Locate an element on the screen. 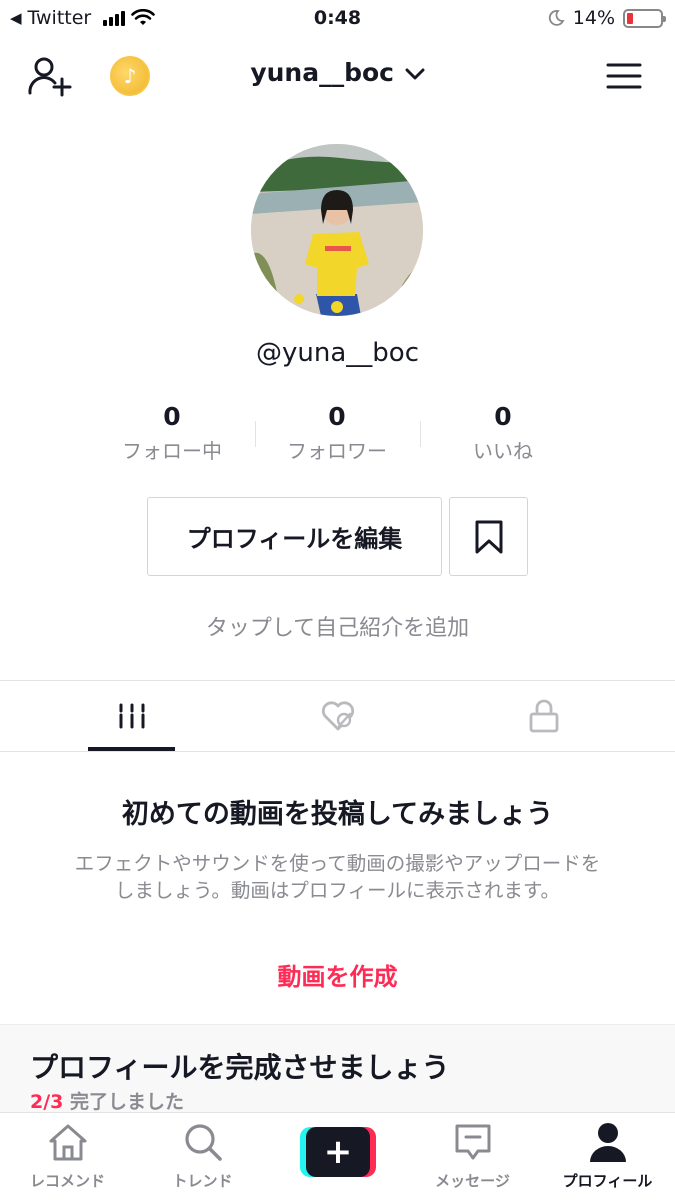 This screenshot has width=675, height=1200. tabs-divider is located at coordinates (337, 751).